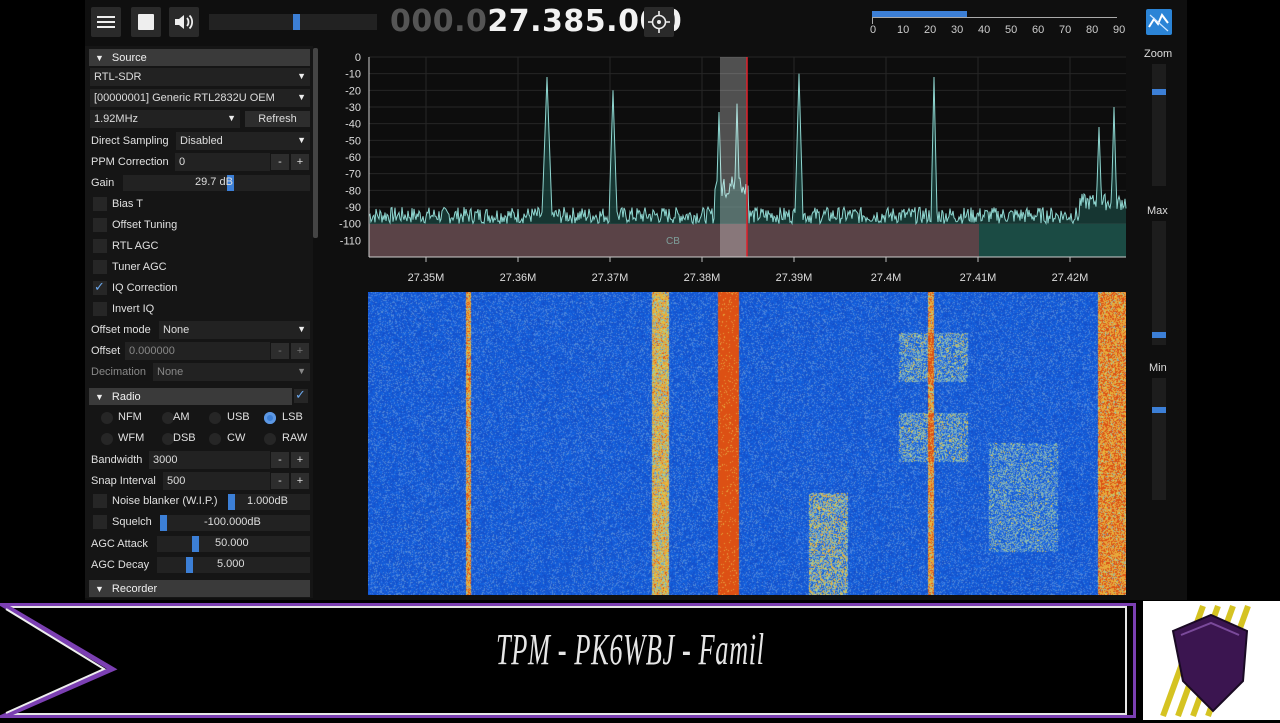  I want to click on gain-slider: 29.7 dB, so click(216, 183).